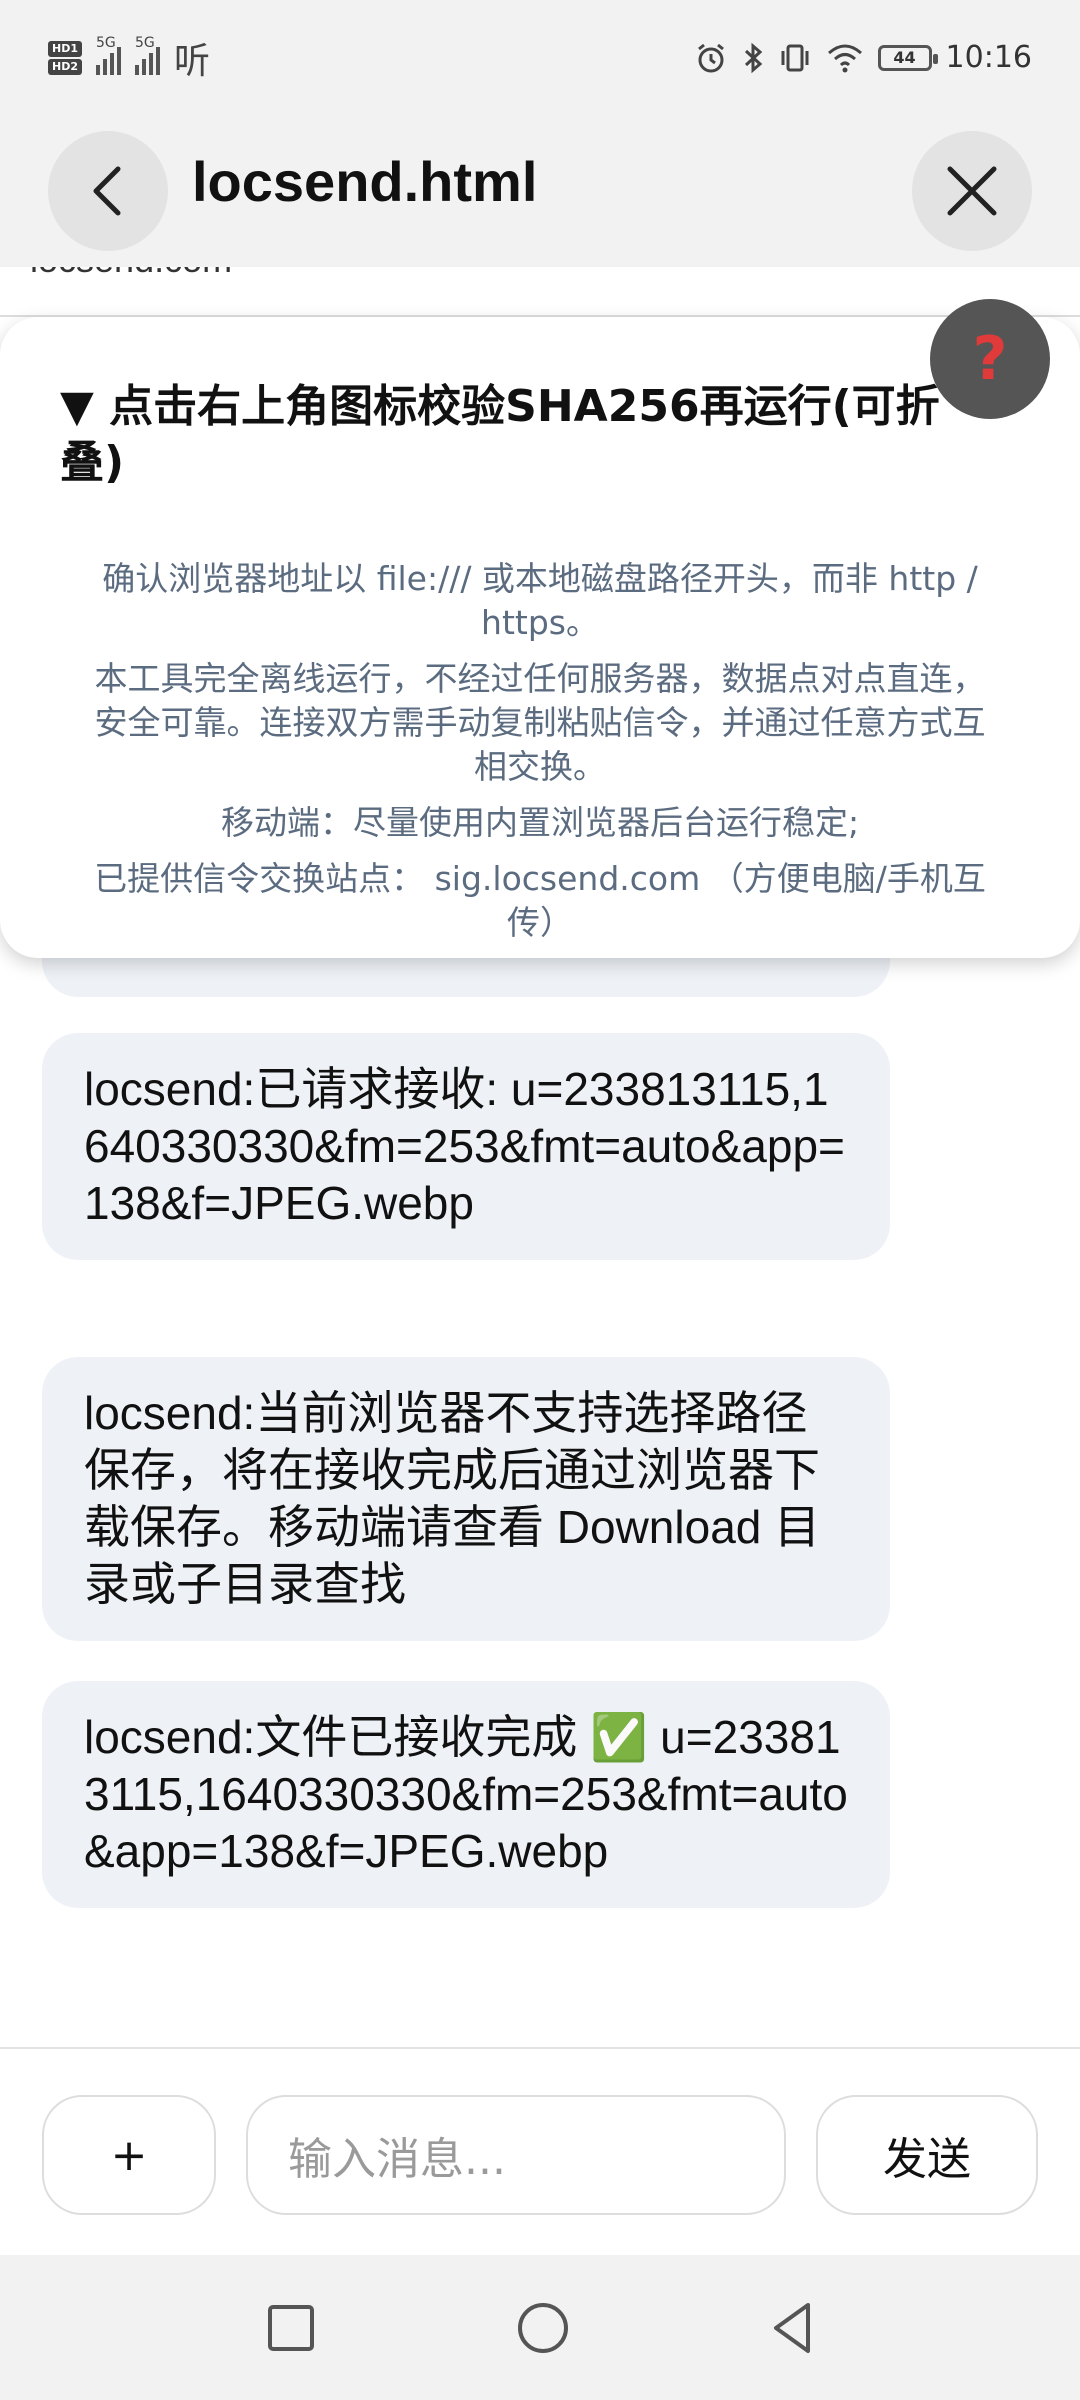 This screenshot has width=1080, height=2400. Describe the element at coordinates (291, 2328) in the screenshot. I see `recents-icon` at that location.